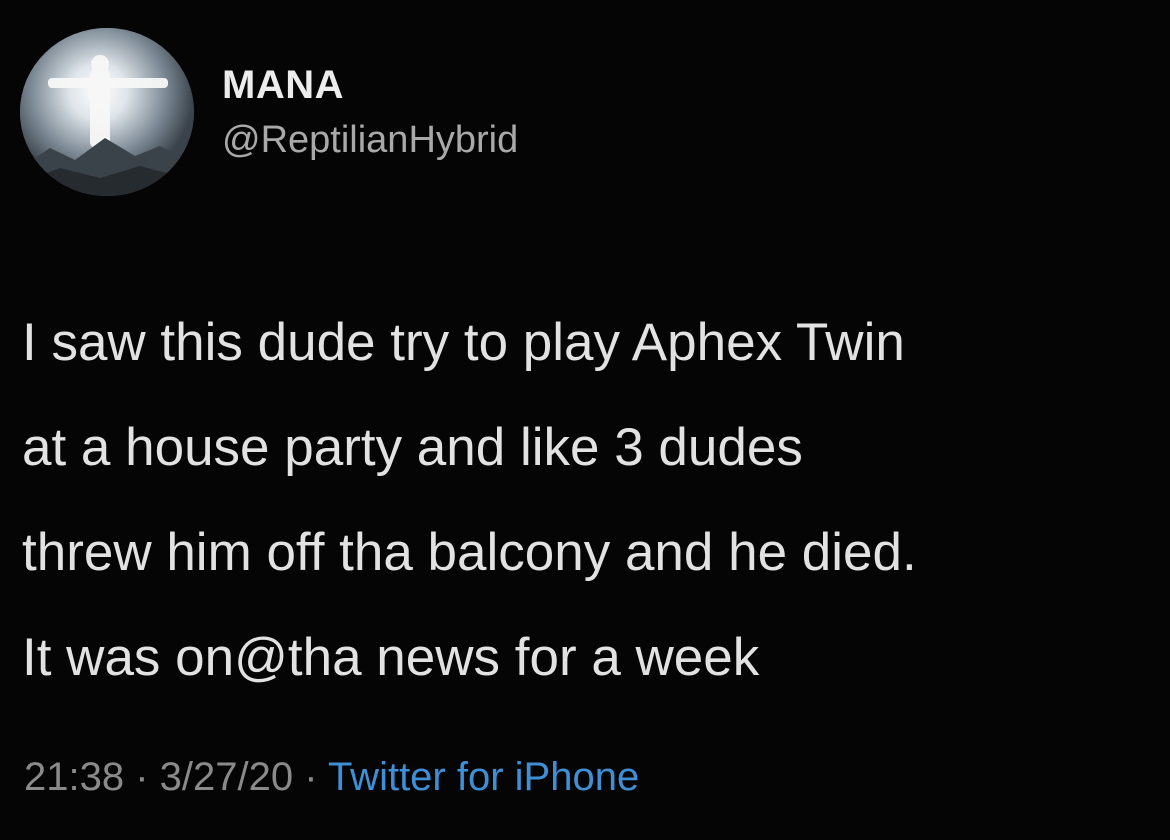 The height and width of the screenshot is (840, 1170). I want to click on tweet-time: 21:38, so click(74, 777).